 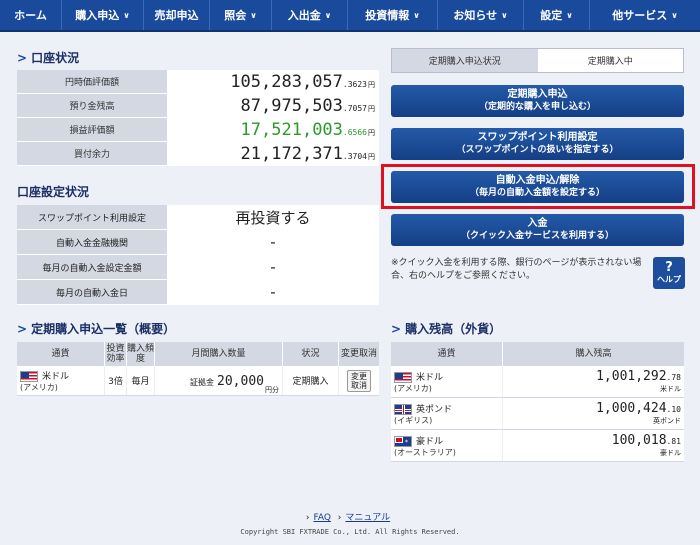 I want to click on account-row-market-value: 円時価評価額 105,283,057.3623 円, so click(x=198, y=82).